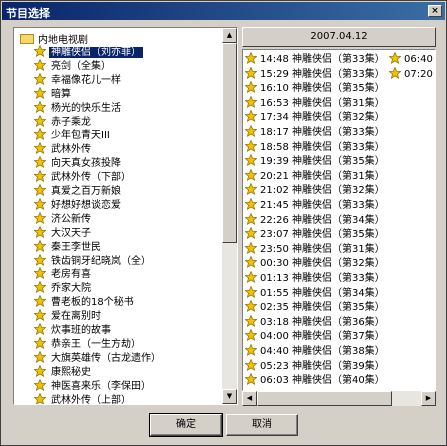  I want to click on tree-item: 爱在离别时, so click(68, 316).